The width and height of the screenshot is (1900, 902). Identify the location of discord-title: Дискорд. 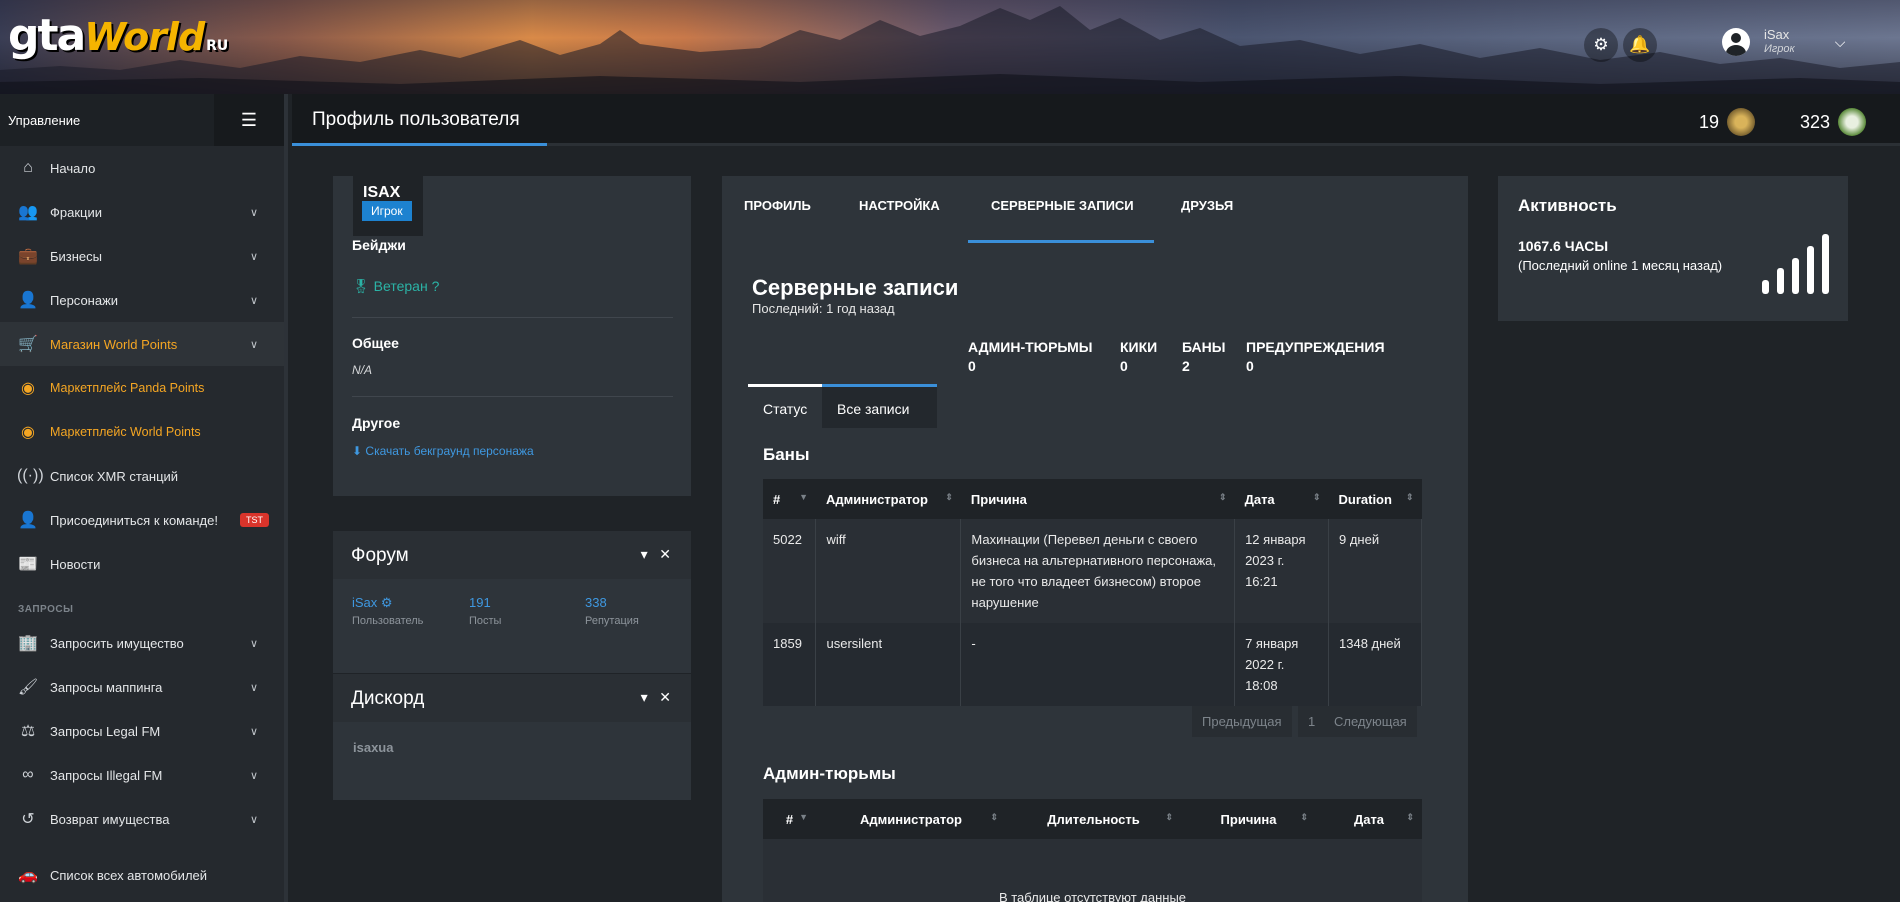
(388, 698).